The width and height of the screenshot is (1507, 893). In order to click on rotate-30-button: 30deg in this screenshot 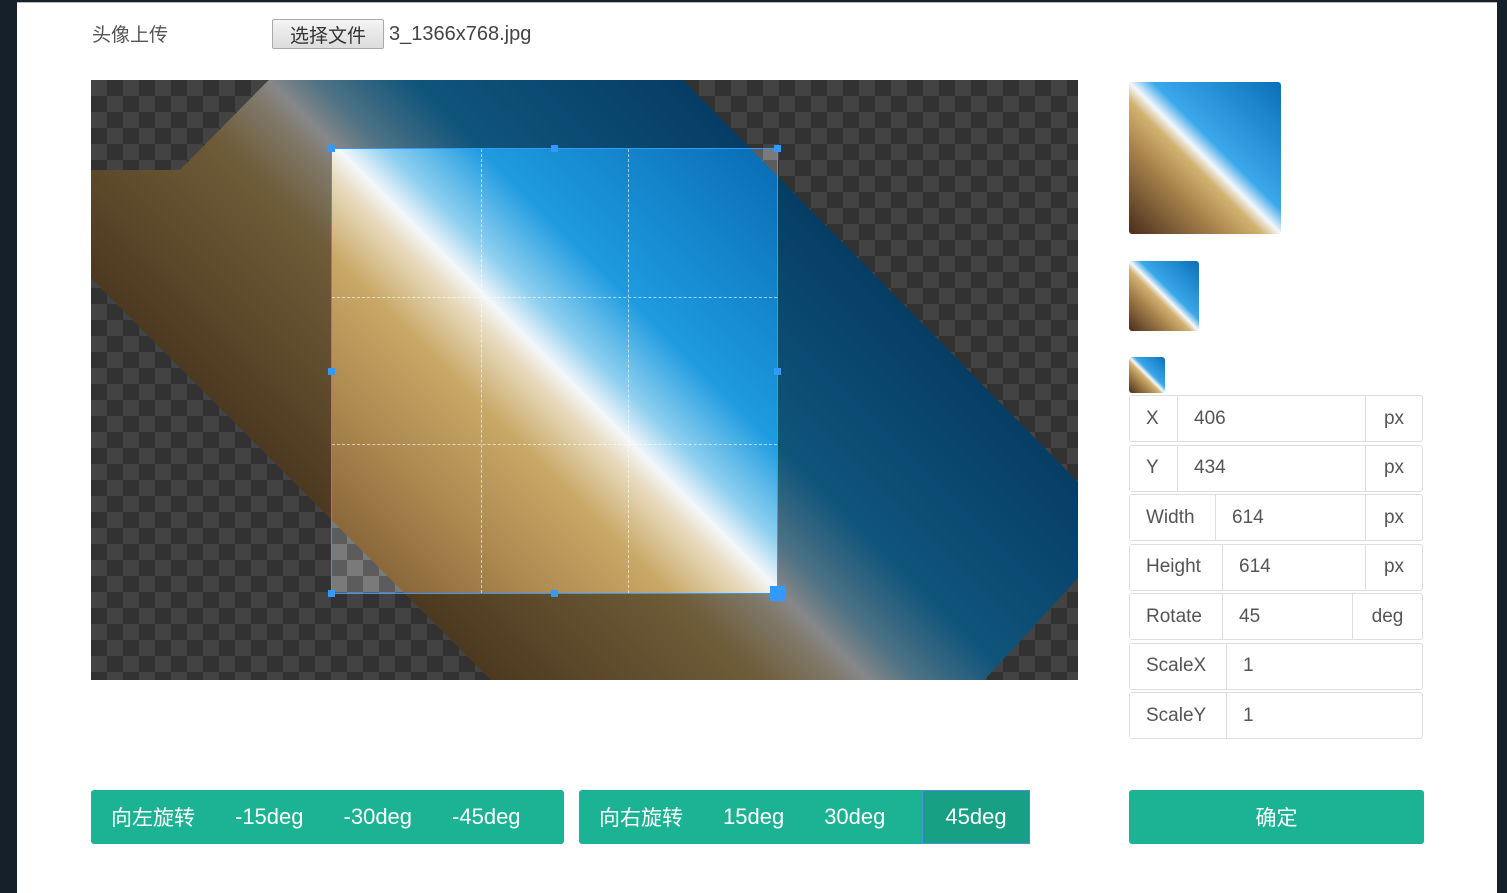, I will do `click(854, 817)`.